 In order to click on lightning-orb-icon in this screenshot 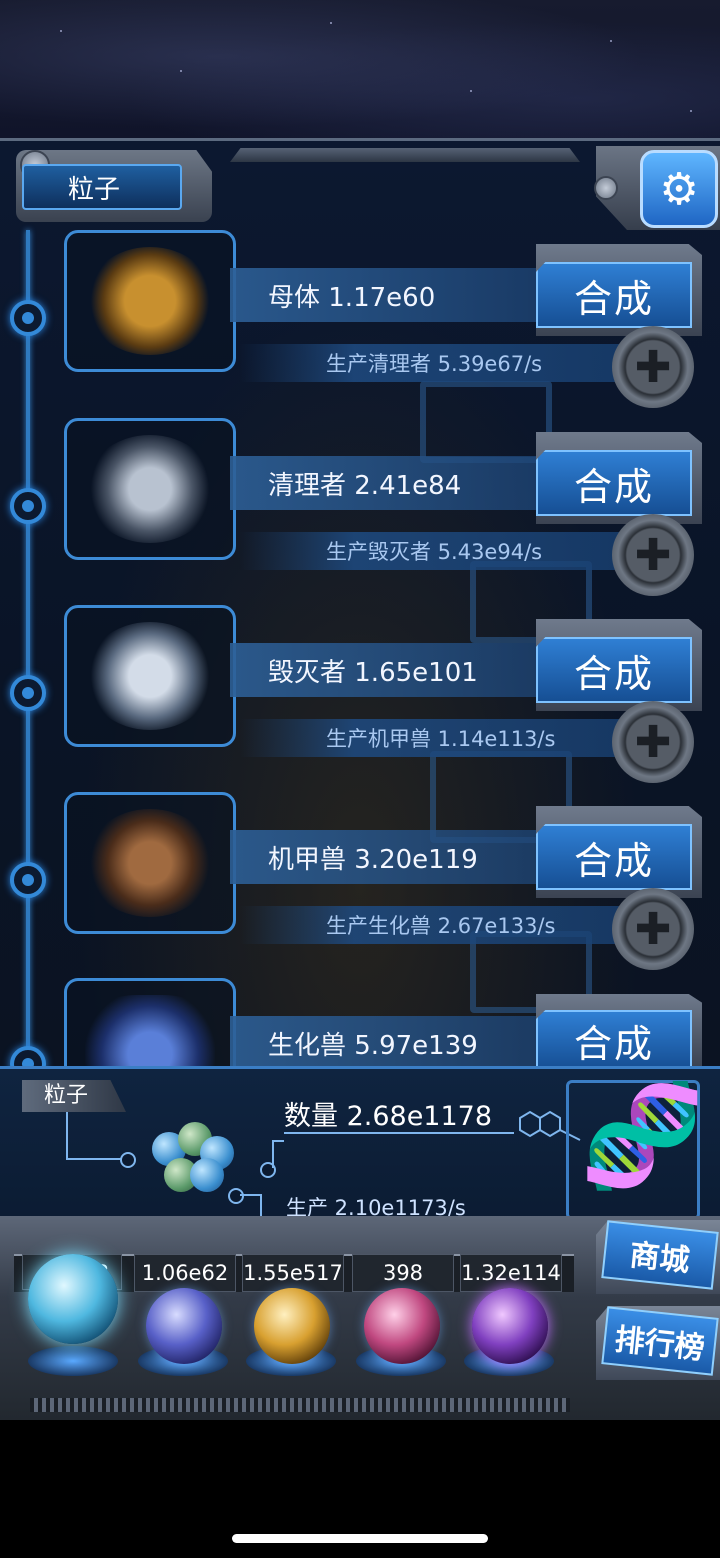, I will do `click(184, 1326)`.